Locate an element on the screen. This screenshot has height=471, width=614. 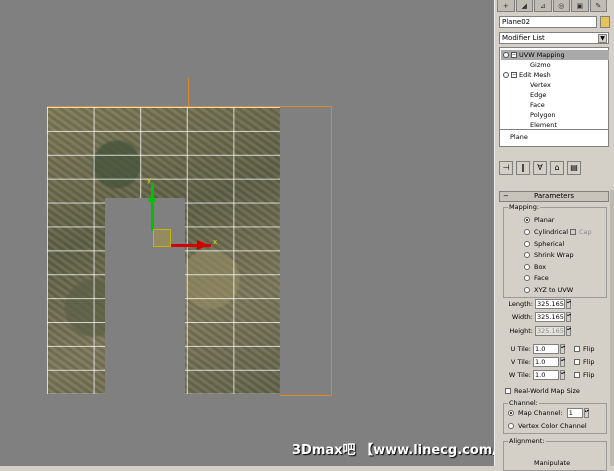
v-tile-spinner: V Tile: 1.0 ▴▾ Flip is located at coordinates (552, 362).